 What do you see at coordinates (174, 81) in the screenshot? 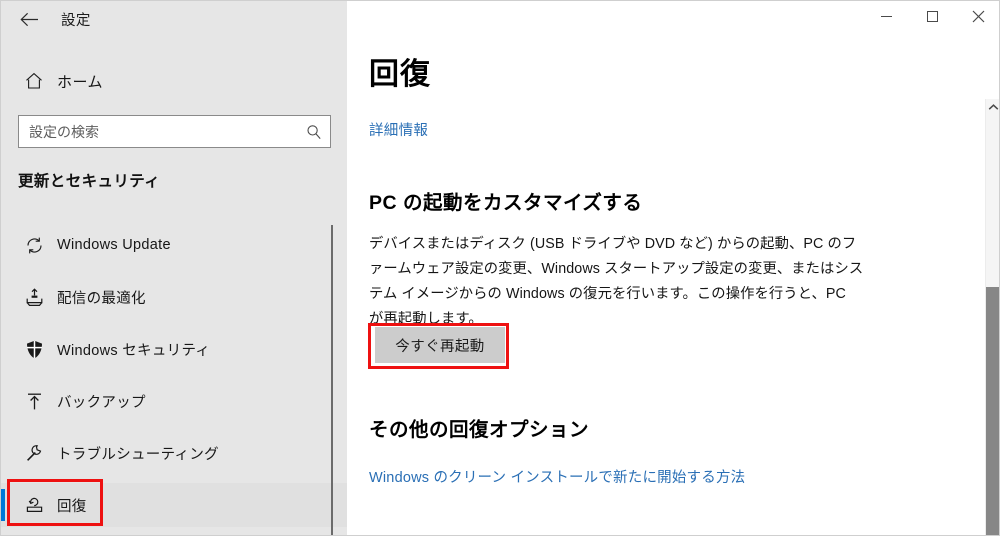
I see `sidebar-item-home: ホーム` at bounding box center [174, 81].